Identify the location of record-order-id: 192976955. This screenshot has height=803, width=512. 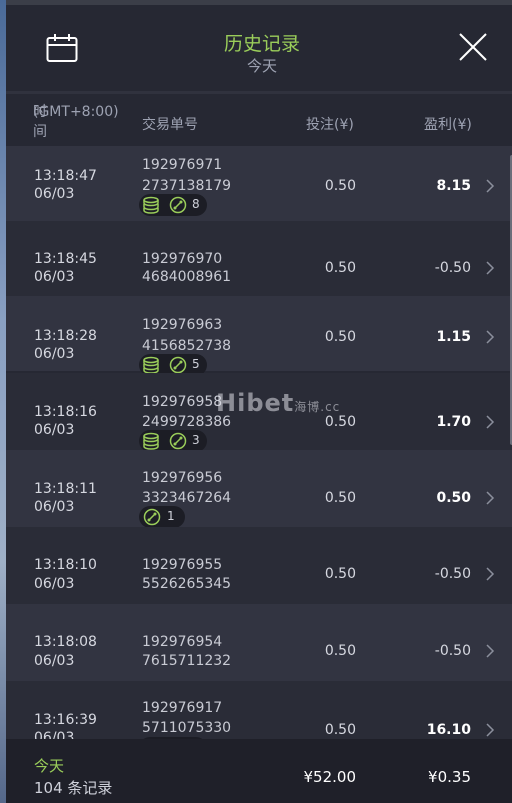
(182, 565).